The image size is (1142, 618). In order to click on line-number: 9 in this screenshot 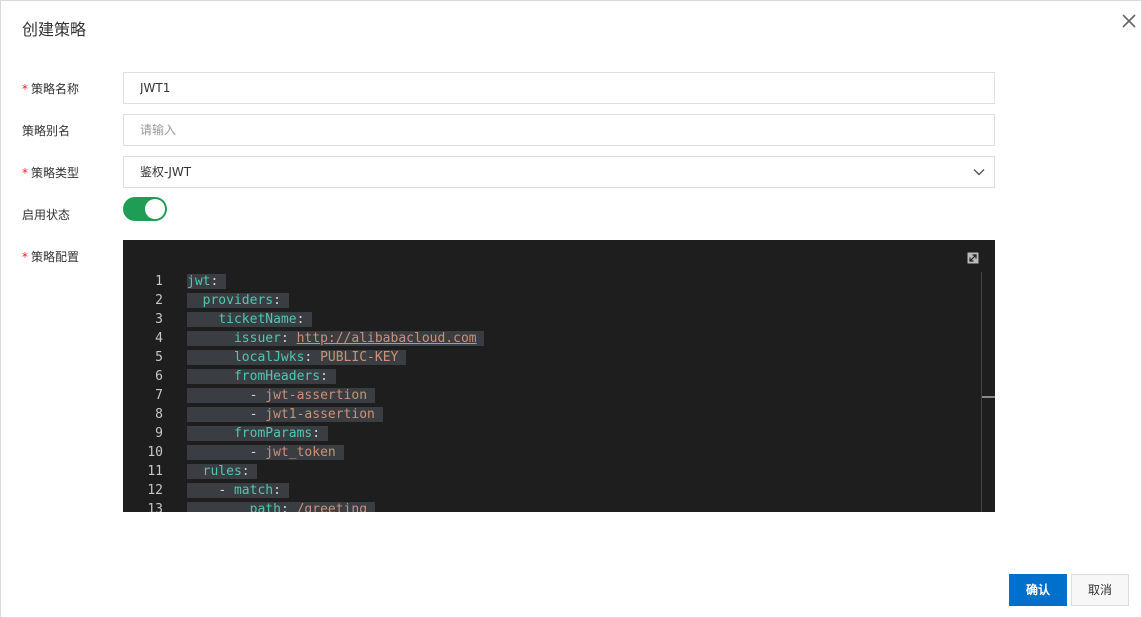, I will do `click(159, 433)`.